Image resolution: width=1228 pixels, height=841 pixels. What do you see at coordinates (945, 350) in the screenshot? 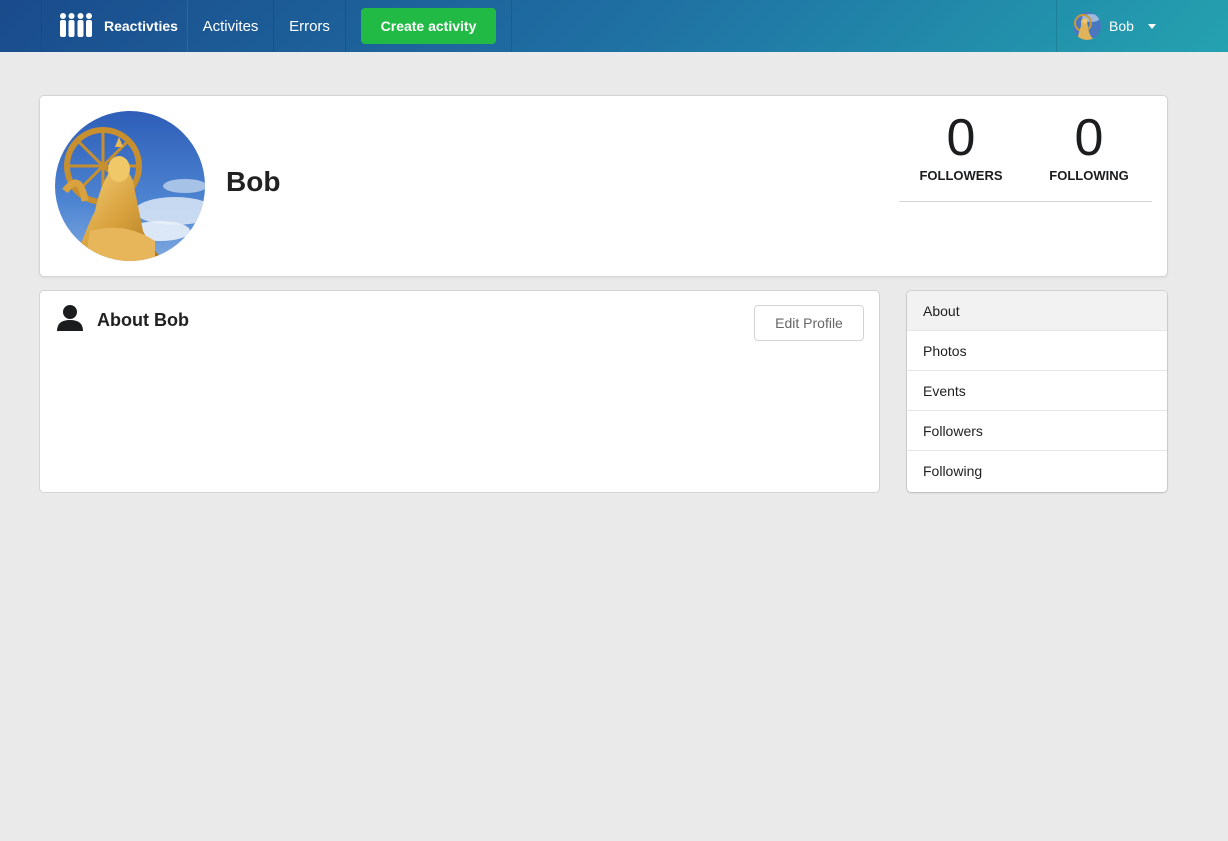
I see `menu-item-photos-label: Photos` at bounding box center [945, 350].